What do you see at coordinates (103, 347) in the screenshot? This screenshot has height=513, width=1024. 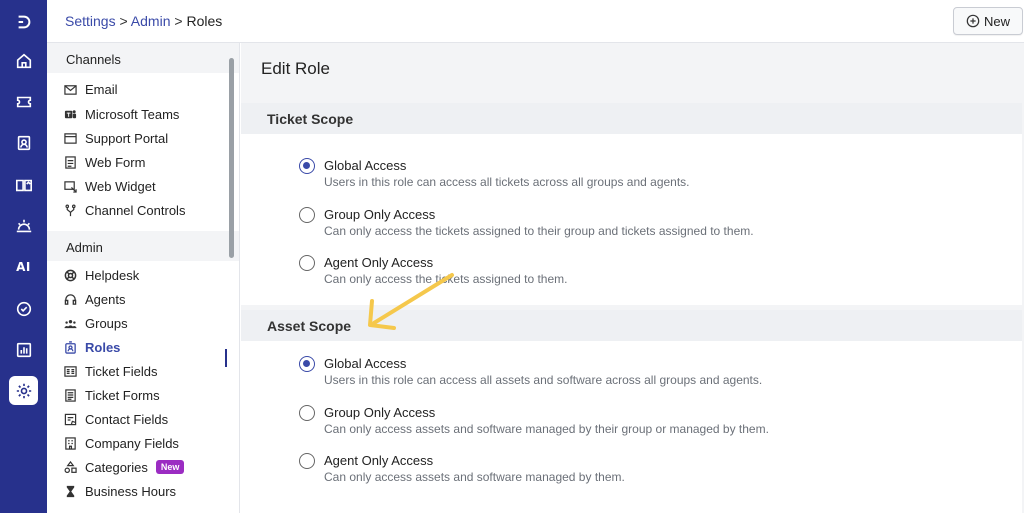 I see `sidebar-item-label: Roles` at bounding box center [103, 347].